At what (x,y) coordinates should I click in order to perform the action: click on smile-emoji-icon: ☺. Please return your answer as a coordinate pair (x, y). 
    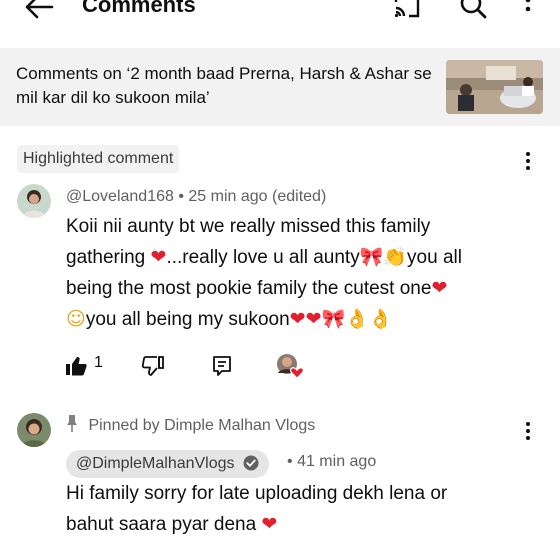
    Looking at the image, I should click on (76, 319).